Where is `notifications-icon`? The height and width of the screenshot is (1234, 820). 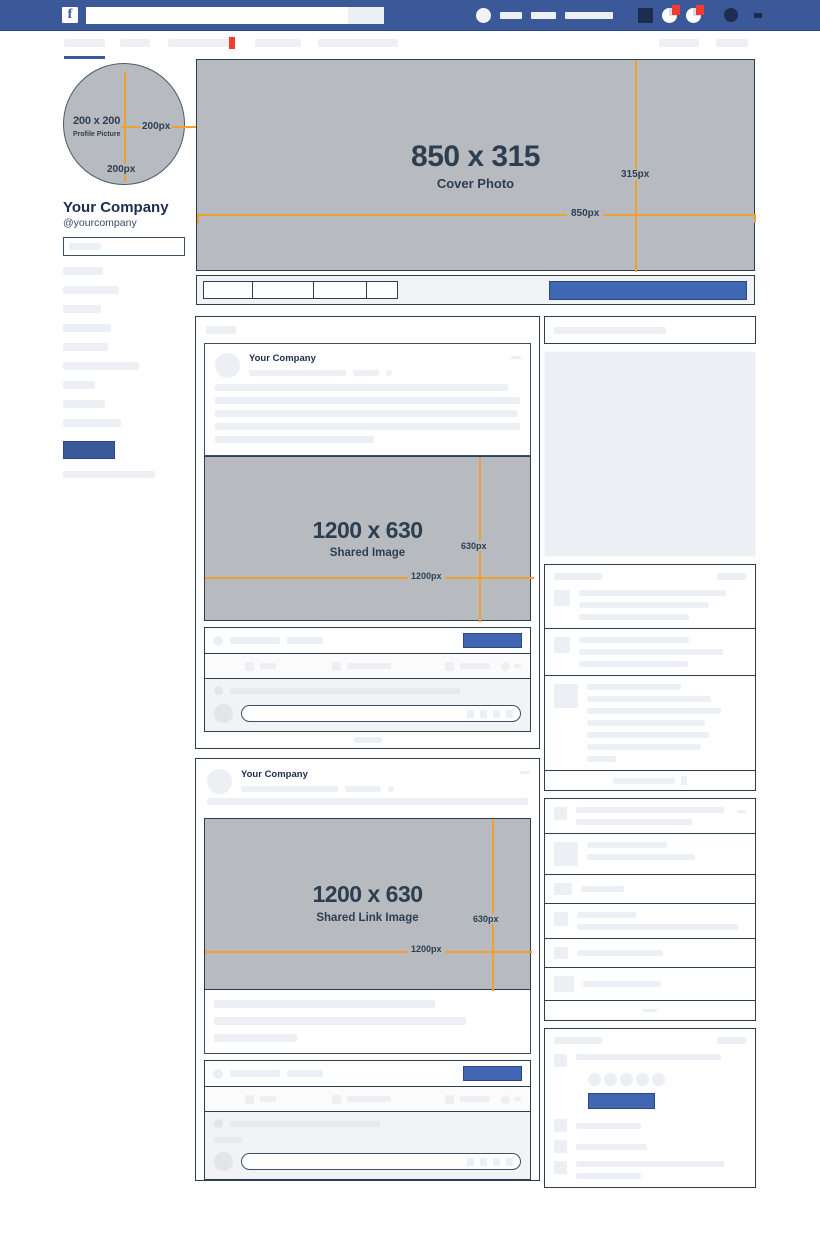
notifications-icon is located at coordinates (731, 15).